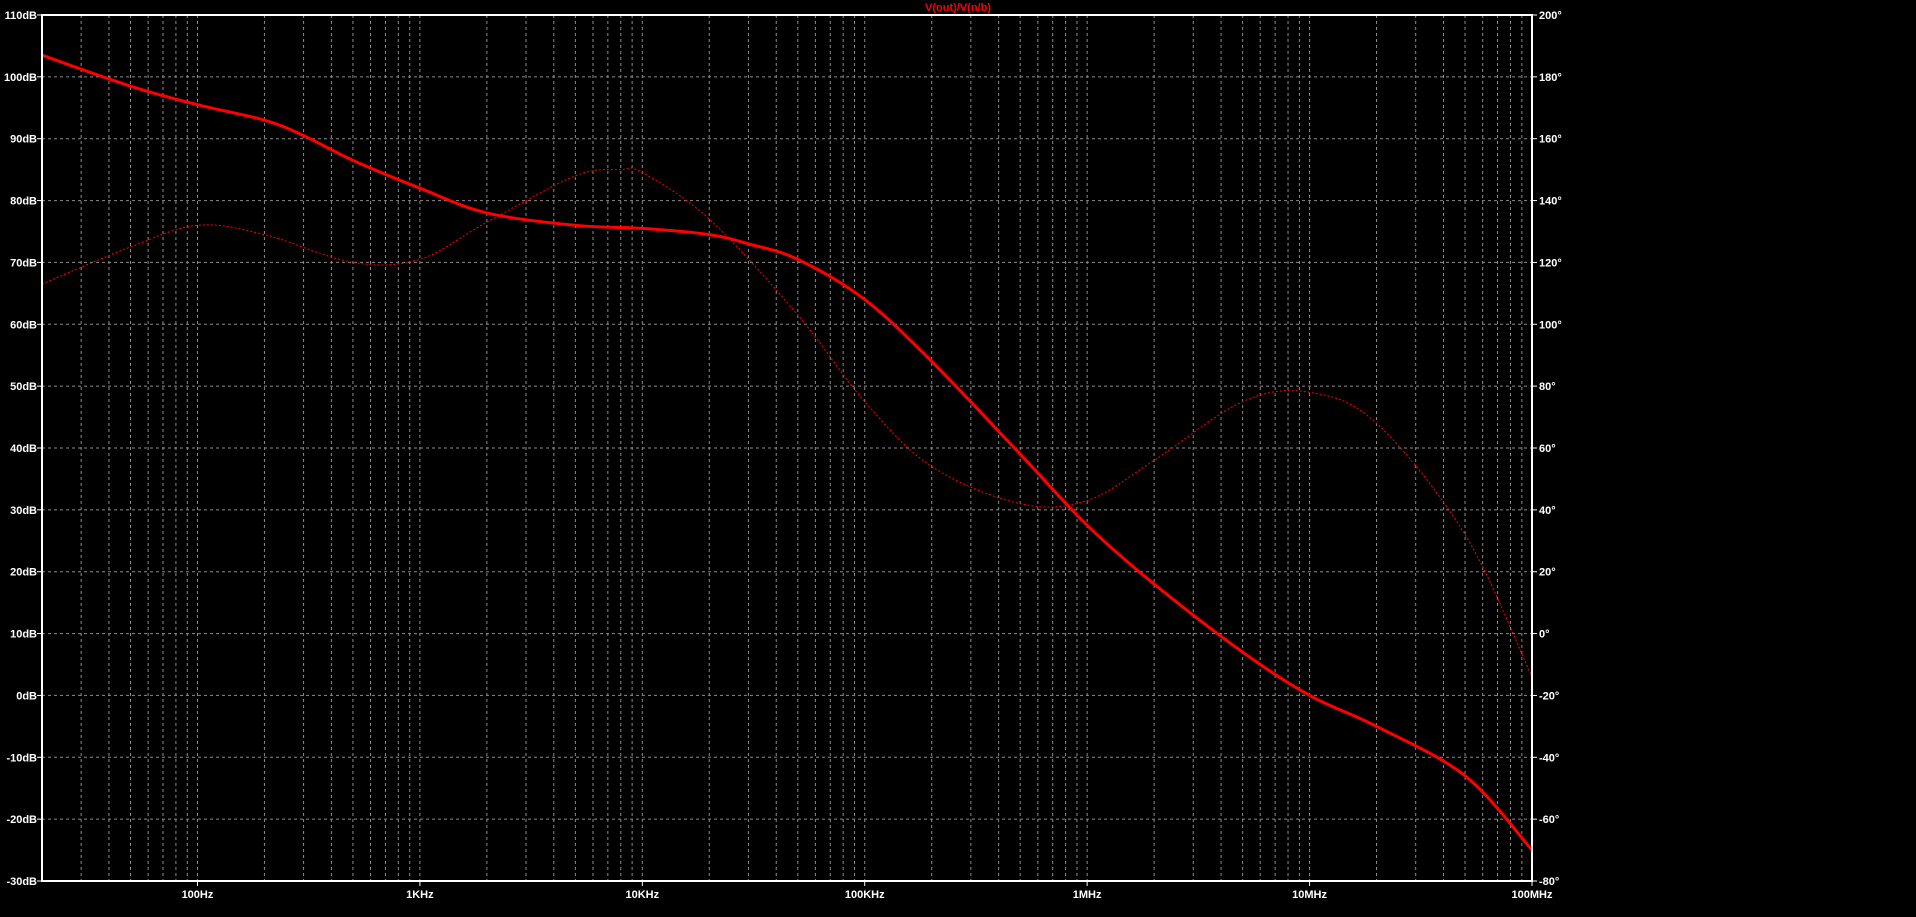  Describe the element at coordinates (21, 820) in the screenshot. I see `y-left-tick-label: -20dB` at that location.